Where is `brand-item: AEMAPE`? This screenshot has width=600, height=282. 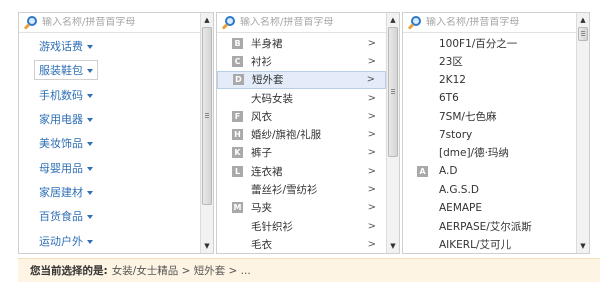 brand-item: AEMAPE is located at coordinates (489, 208).